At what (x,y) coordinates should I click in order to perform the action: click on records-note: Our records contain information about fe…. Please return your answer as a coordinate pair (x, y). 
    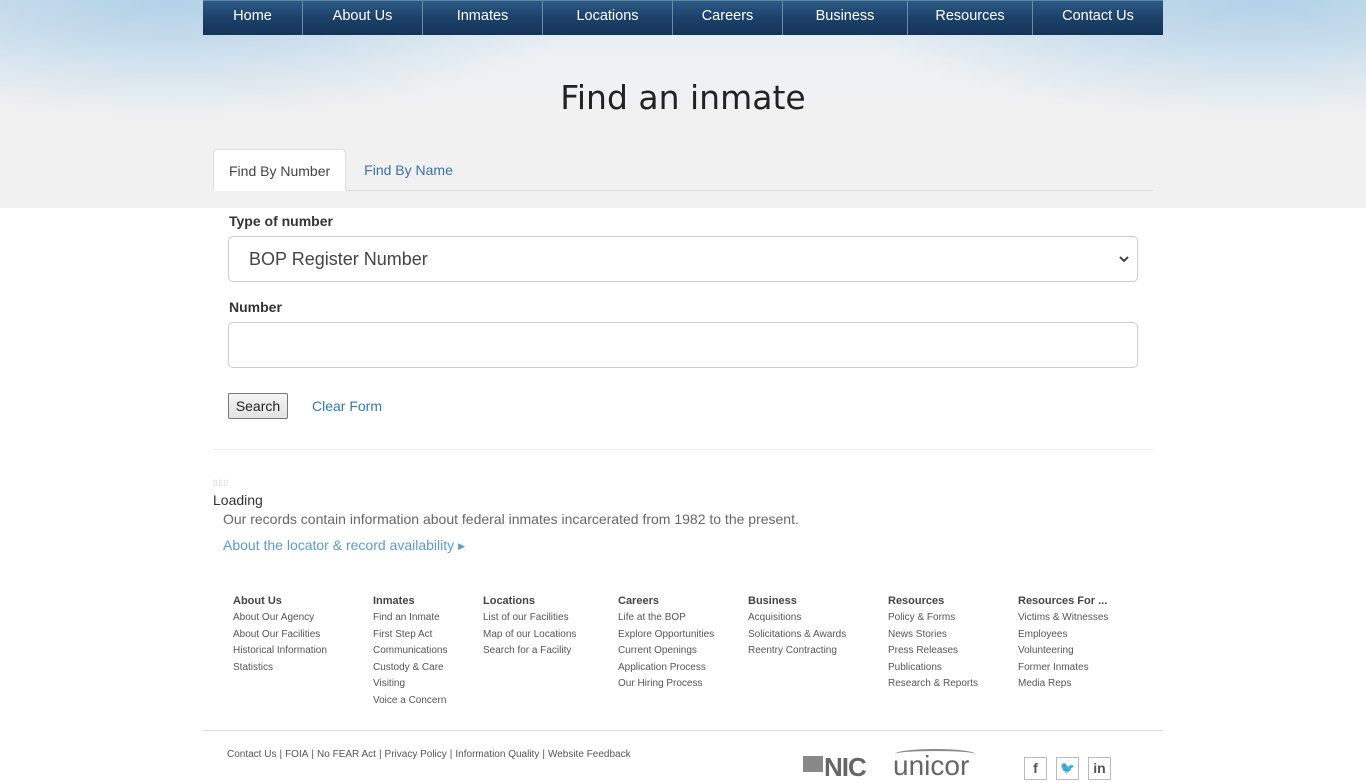
    Looking at the image, I should click on (511, 519).